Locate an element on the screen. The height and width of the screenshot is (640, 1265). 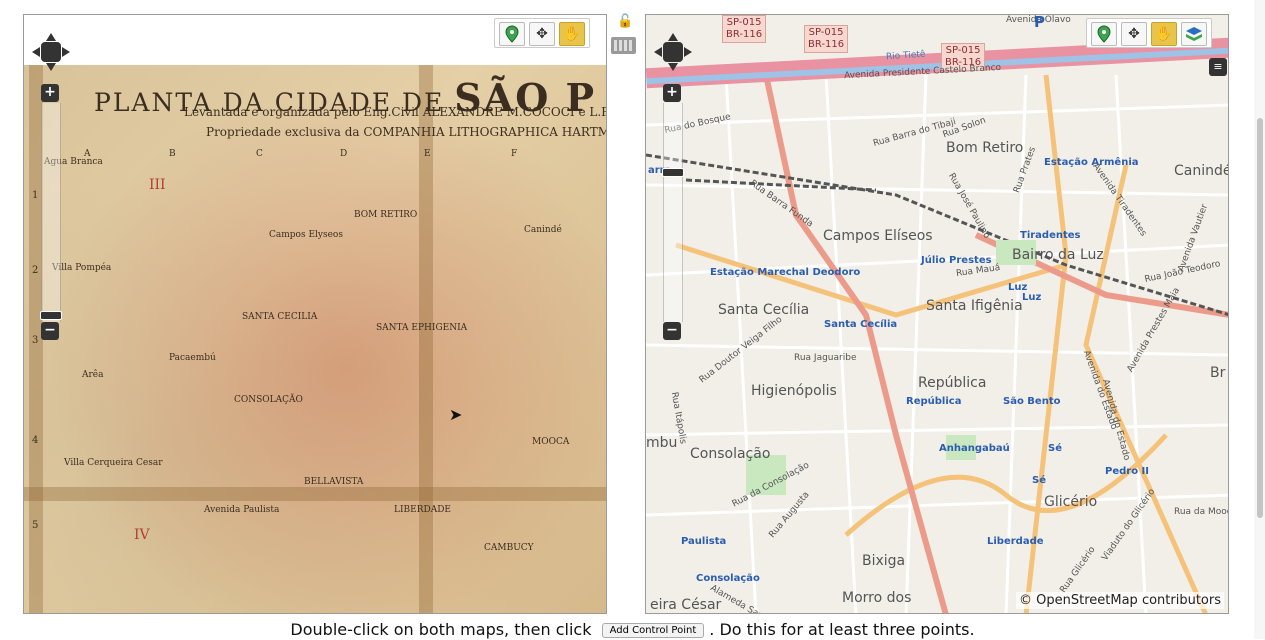
place-label: CAMBUCY is located at coordinates (509, 548).